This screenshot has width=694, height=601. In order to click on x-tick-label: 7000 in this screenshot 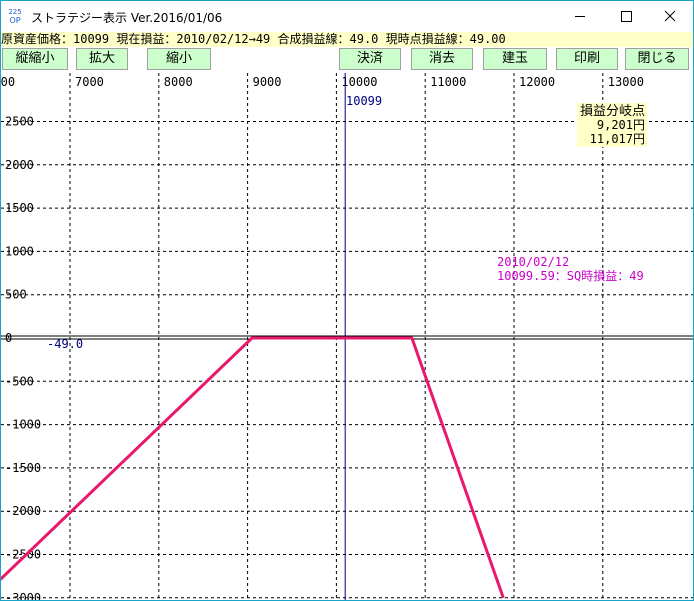, I will do `click(89, 82)`.